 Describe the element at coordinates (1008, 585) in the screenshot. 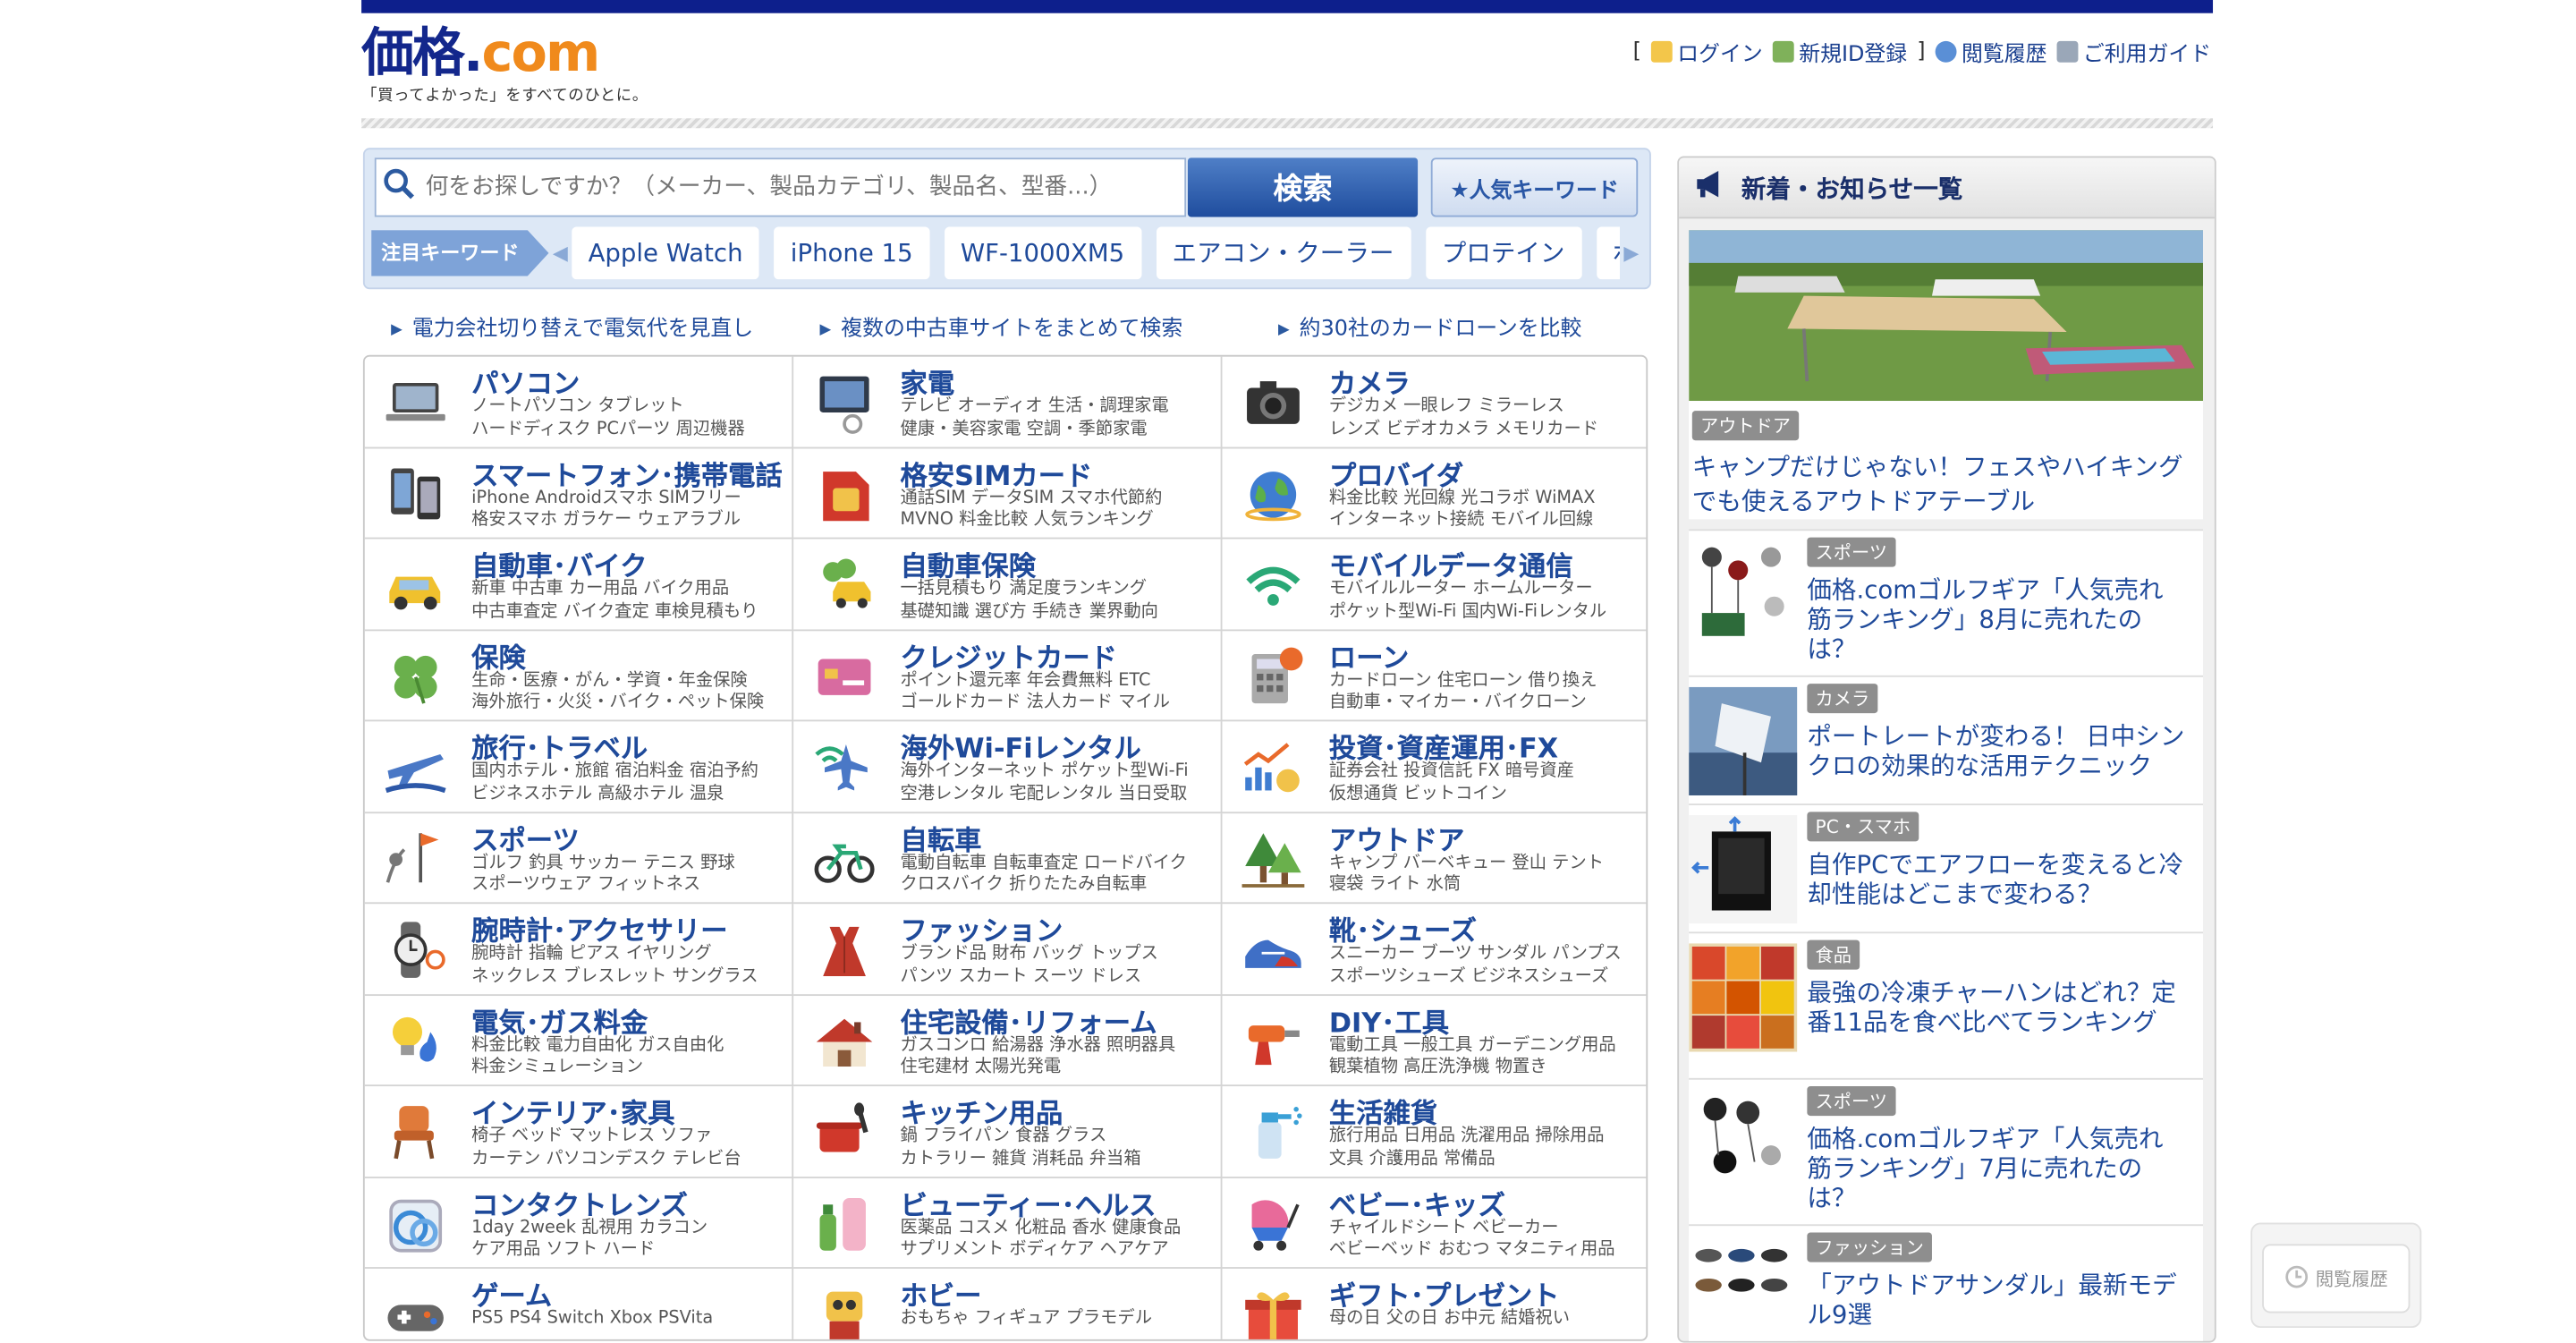

I see `category-item: 自動車保険 一括見積もり 満足度ランキング 基礎知識 選び方 手続き 業界動向` at that location.